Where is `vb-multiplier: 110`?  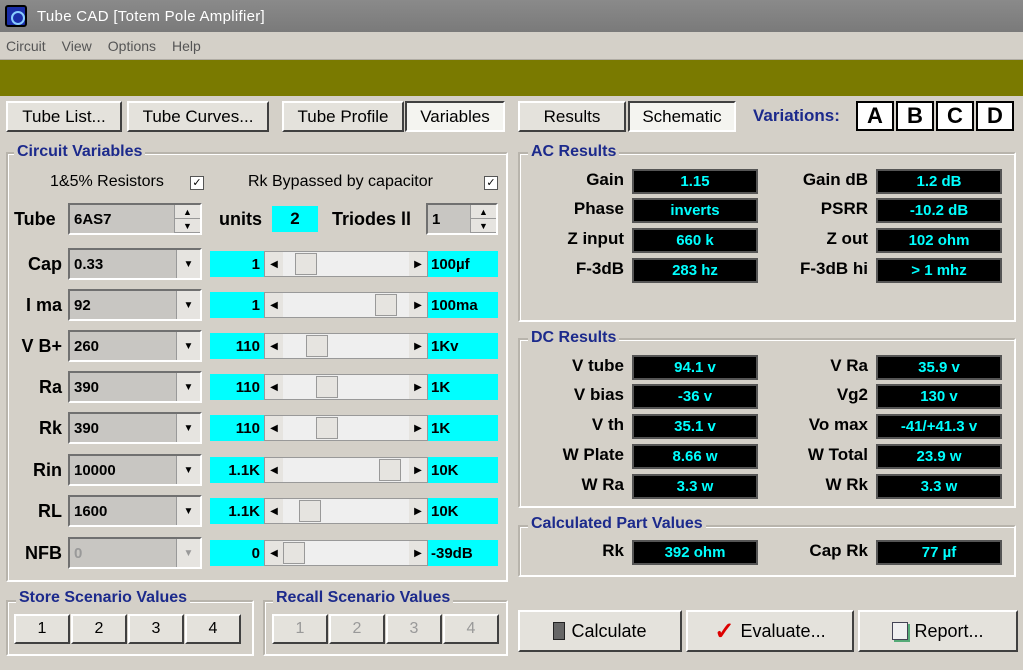
vb-multiplier: 110 is located at coordinates (237, 346).